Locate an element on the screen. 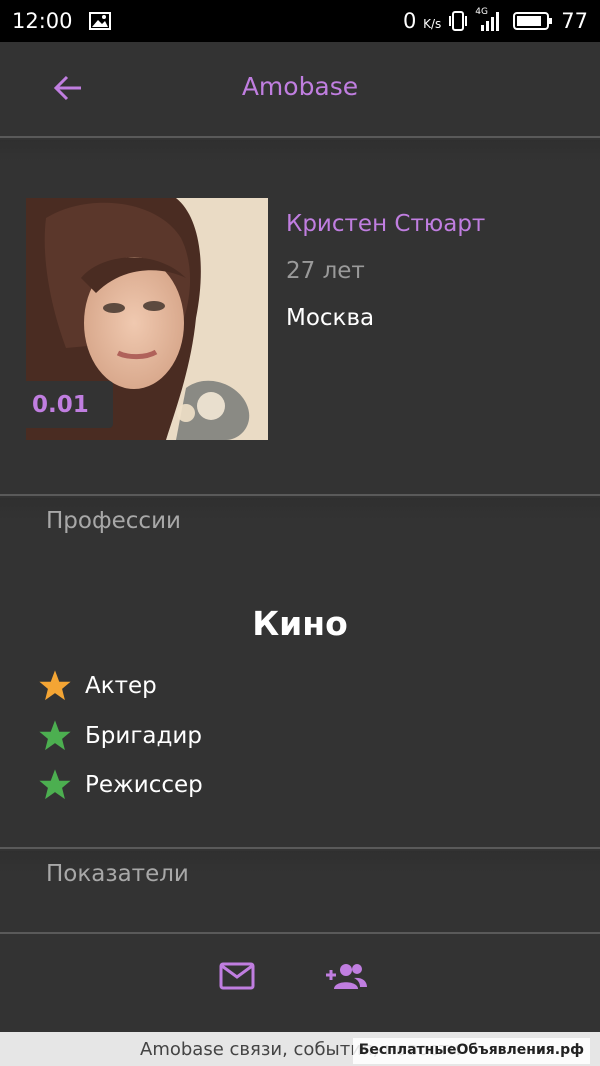 This screenshot has height=1066, width=600. professions-header: Профессии is located at coordinates (113, 521).